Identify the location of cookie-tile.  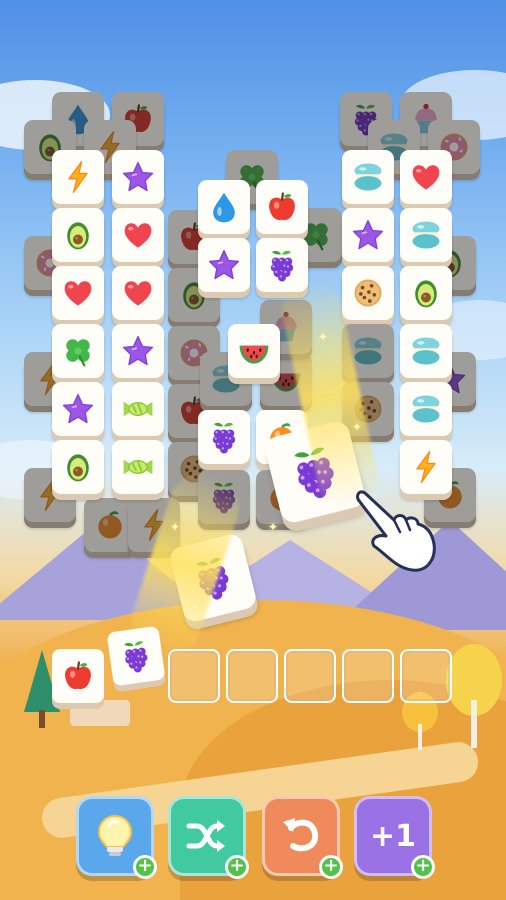
(368, 293).